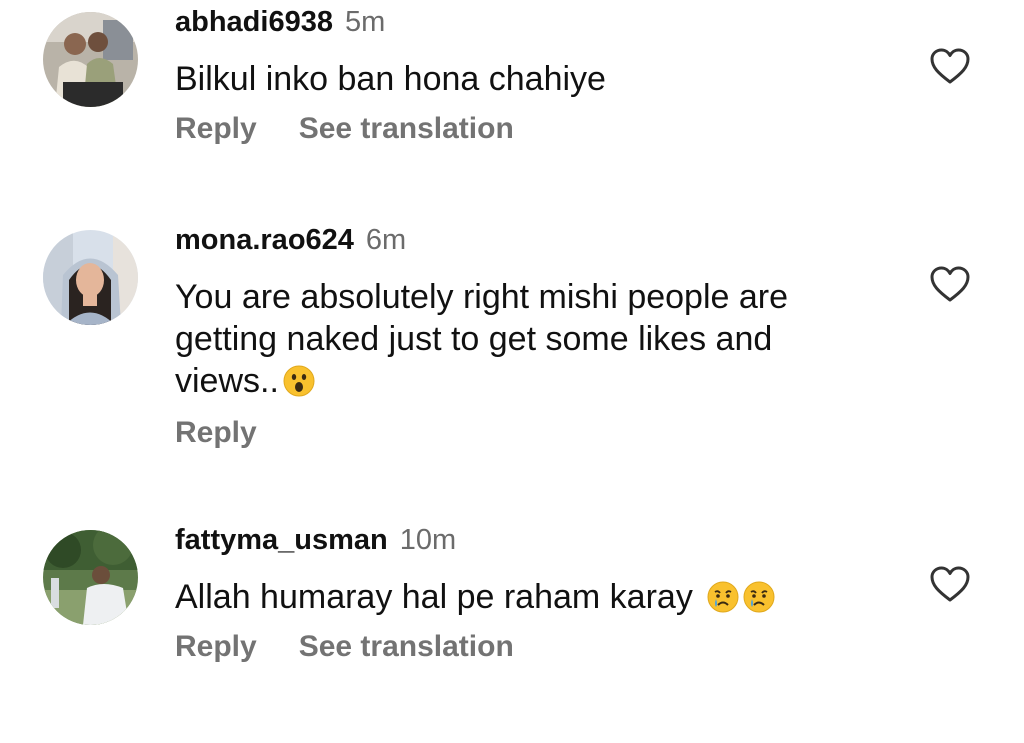 The image size is (1024, 743). What do you see at coordinates (535, 540) in the screenshot?
I see `comment-meta: fattyma_usman 10m` at bounding box center [535, 540].